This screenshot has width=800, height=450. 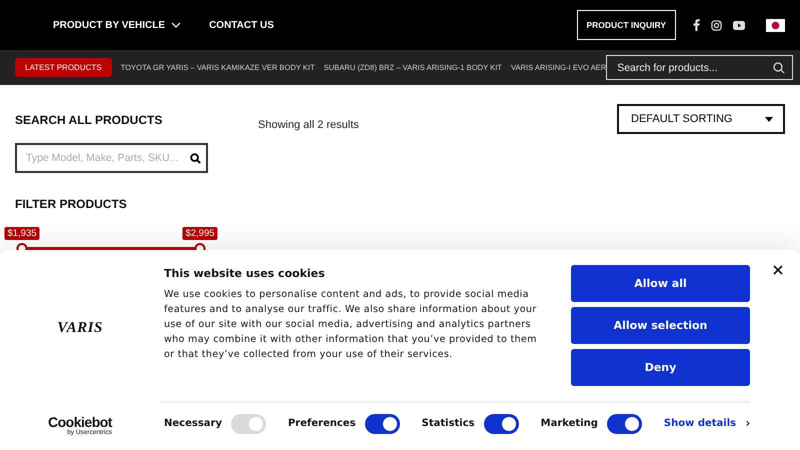 I want to click on instagram-icon, so click(x=716, y=25).